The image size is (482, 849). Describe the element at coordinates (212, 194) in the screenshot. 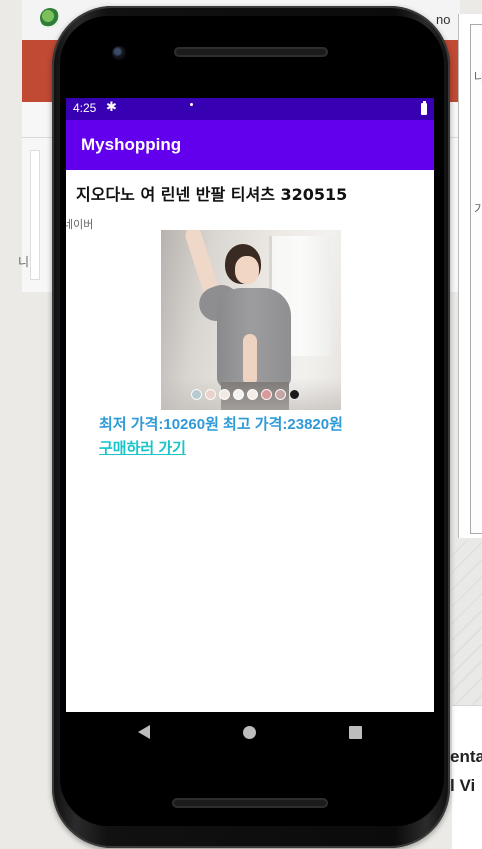

I see `product-title: 지오다노 여 린넨 반팔 티셔츠 320515` at that location.